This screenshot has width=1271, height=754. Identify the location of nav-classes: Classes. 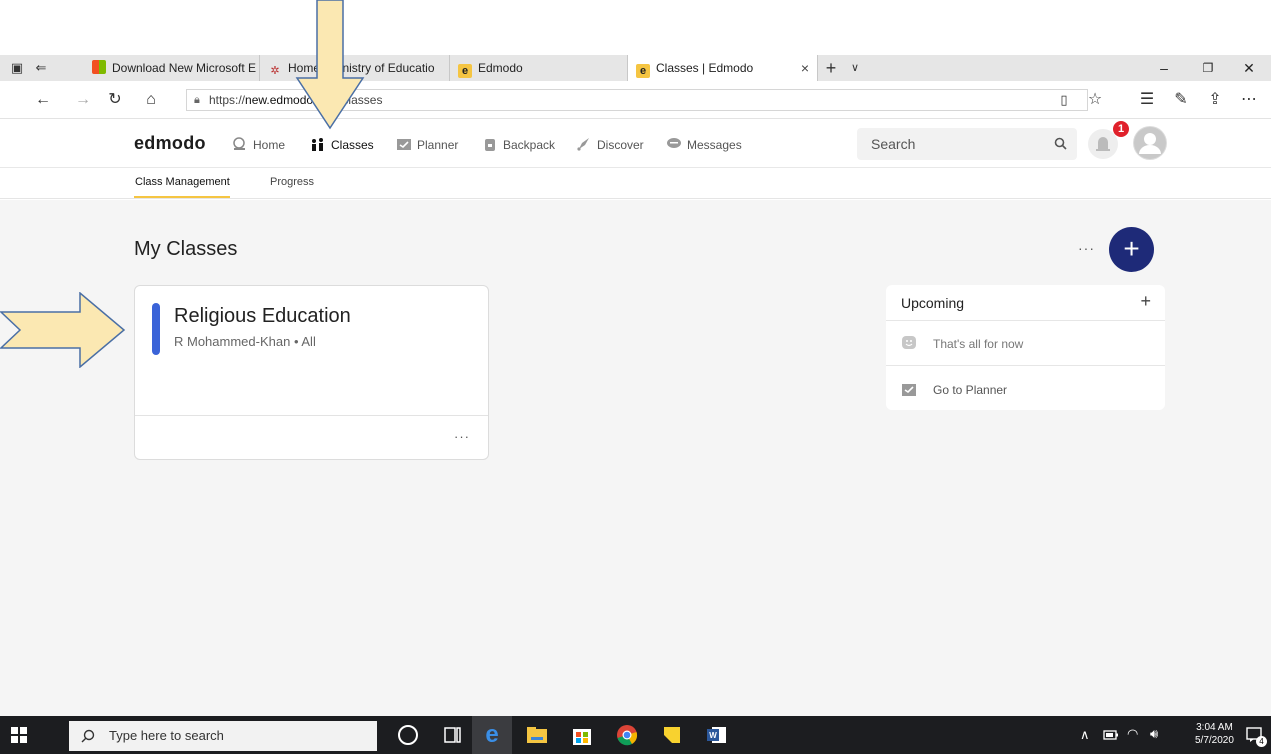
(342, 145).